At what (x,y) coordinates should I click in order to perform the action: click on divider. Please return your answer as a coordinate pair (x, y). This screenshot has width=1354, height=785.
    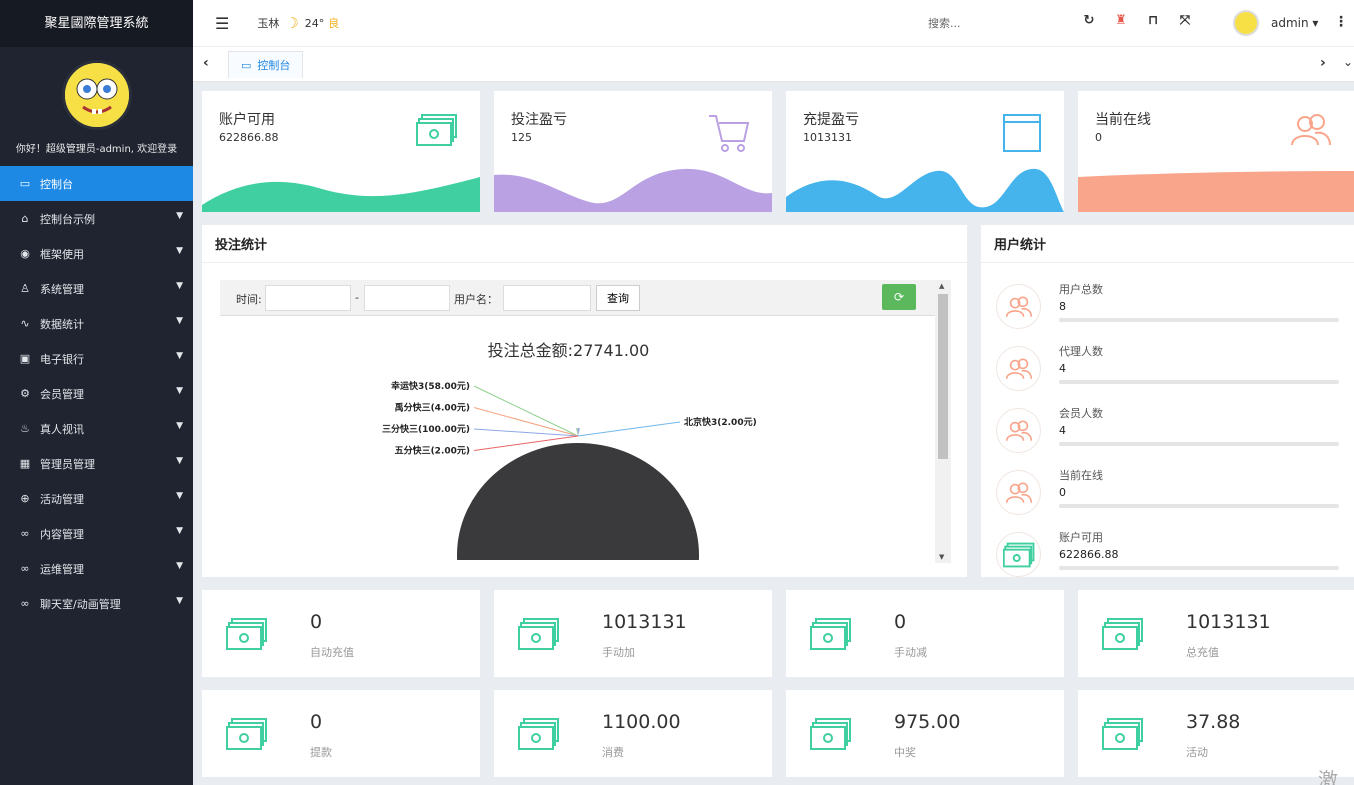
    Looking at the image, I should click on (1167, 262).